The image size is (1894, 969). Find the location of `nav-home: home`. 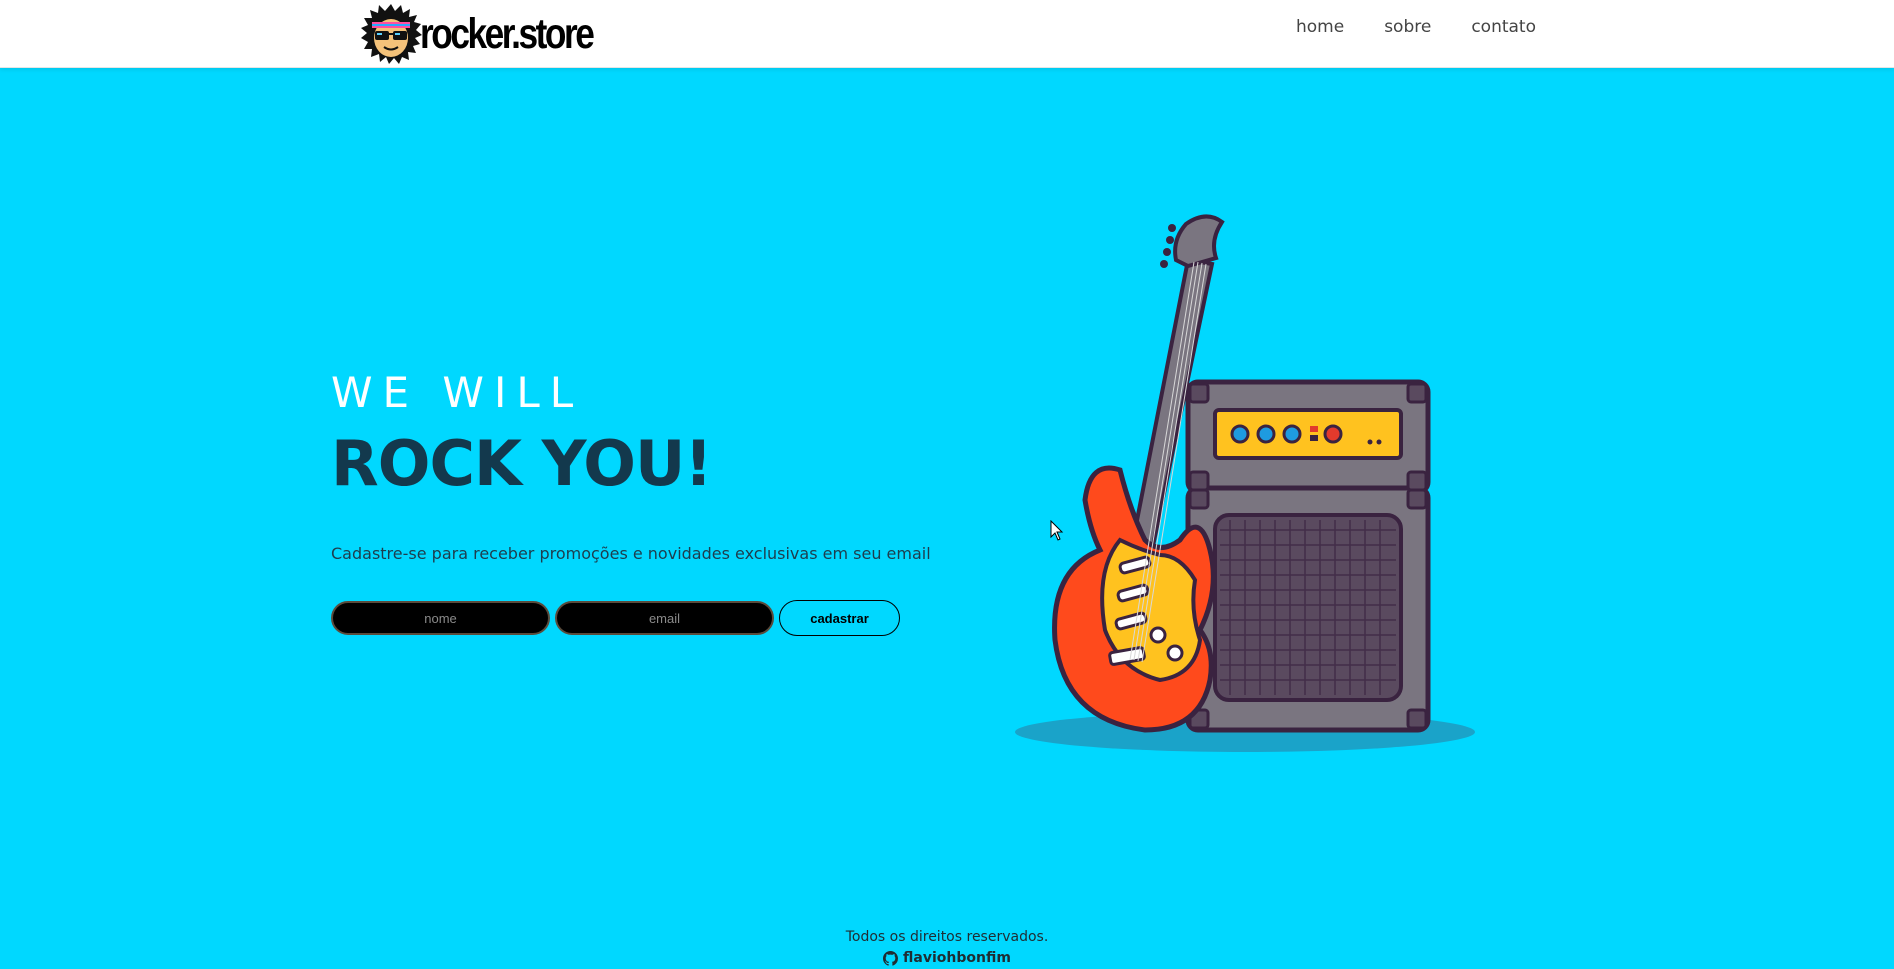

nav-home: home is located at coordinates (1320, 27).